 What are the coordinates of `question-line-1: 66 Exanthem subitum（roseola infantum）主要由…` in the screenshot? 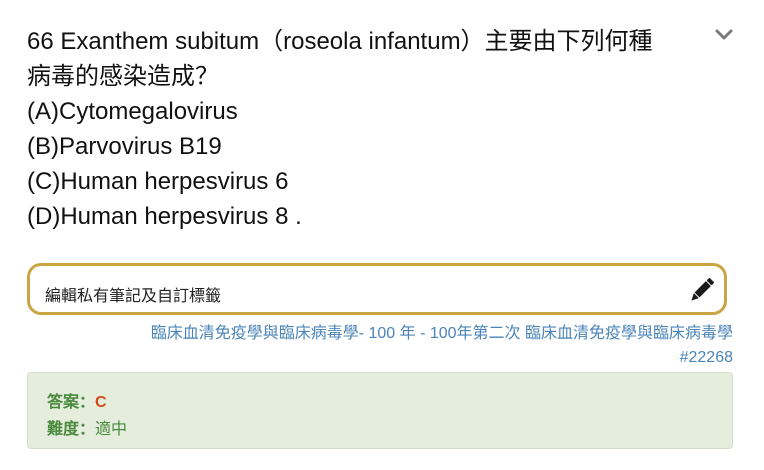 It's located at (340, 41).